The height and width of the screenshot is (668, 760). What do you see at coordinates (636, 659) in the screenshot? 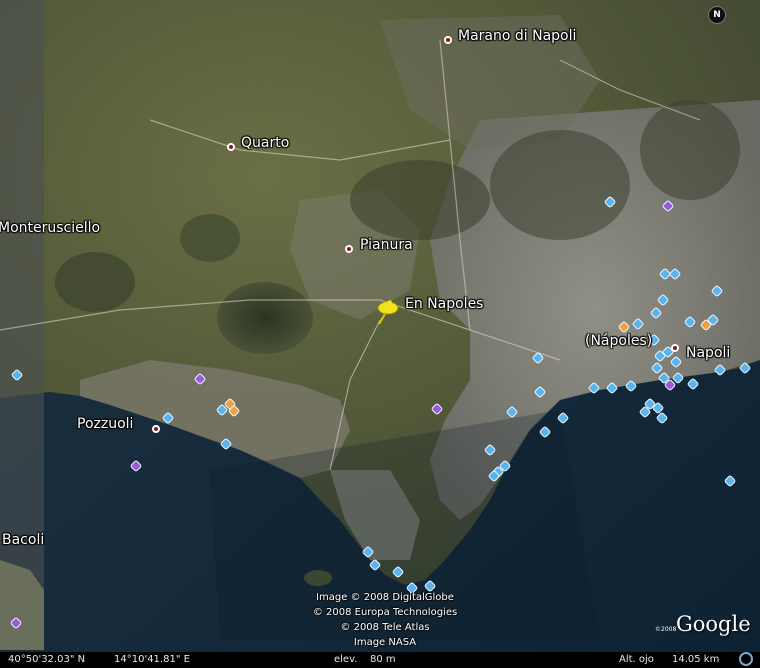
I see `eye-alt-label: Alt. ojo` at bounding box center [636, 659].